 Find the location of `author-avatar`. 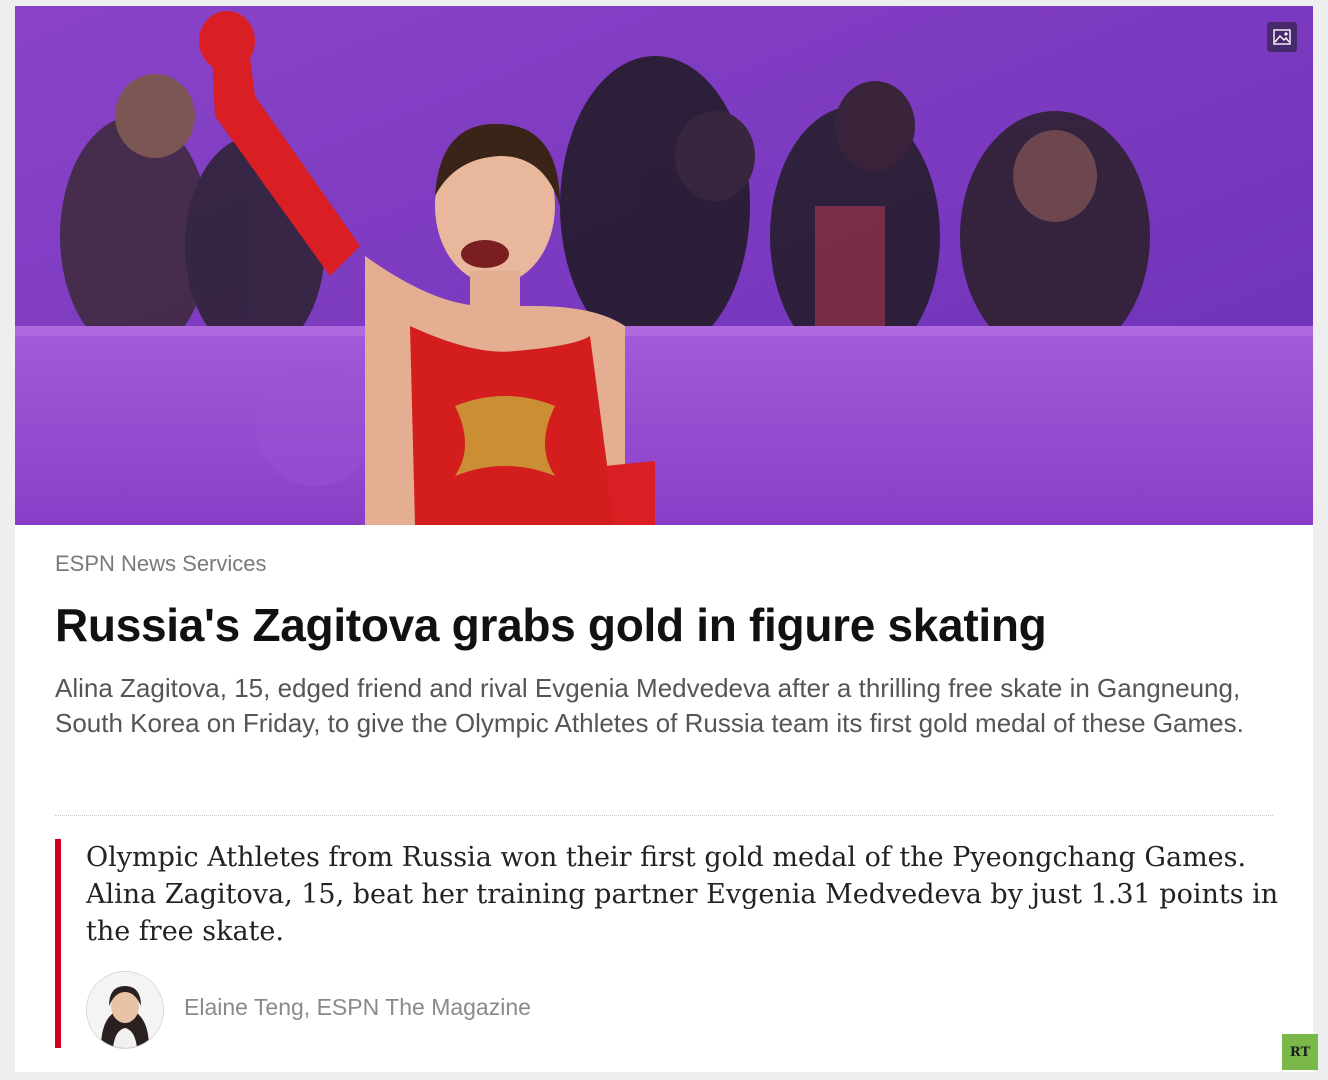

author-avatar is located at coordinates (125, 1010).